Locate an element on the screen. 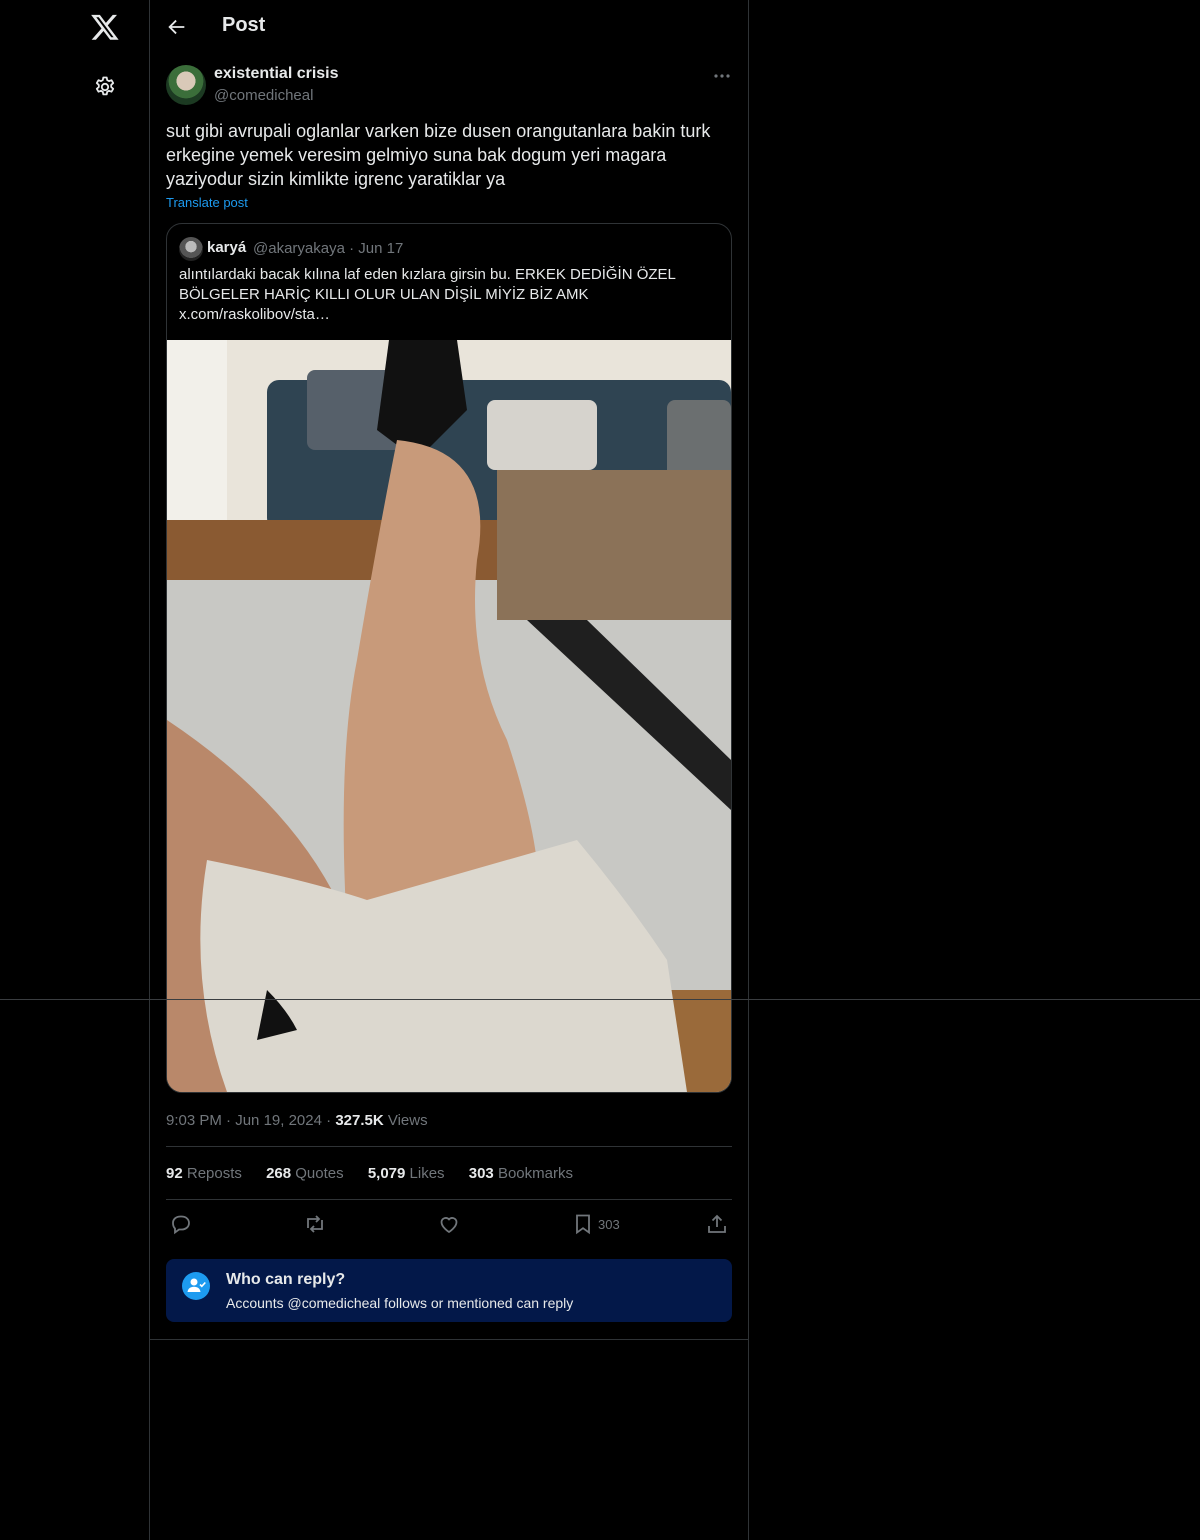 This screenshot has height=1540, width=1200. author-handle: @comedicheal is located at coordinates (263, 95).